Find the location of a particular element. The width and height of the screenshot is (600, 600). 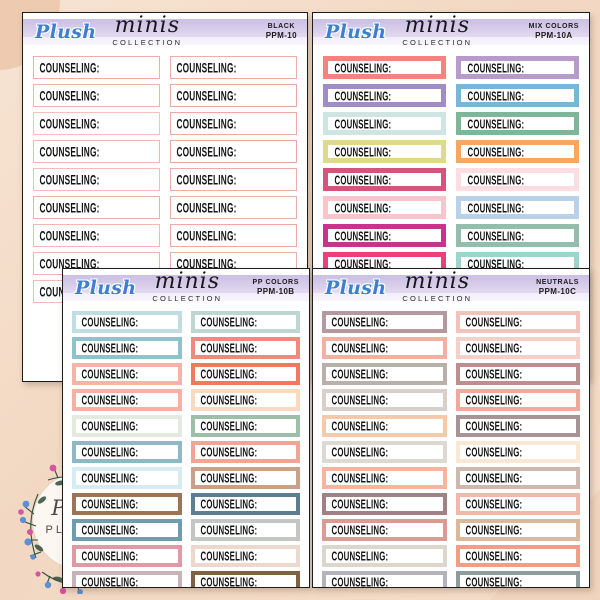

sku-name: NEUTRALS is located at coordinates (557, 282).